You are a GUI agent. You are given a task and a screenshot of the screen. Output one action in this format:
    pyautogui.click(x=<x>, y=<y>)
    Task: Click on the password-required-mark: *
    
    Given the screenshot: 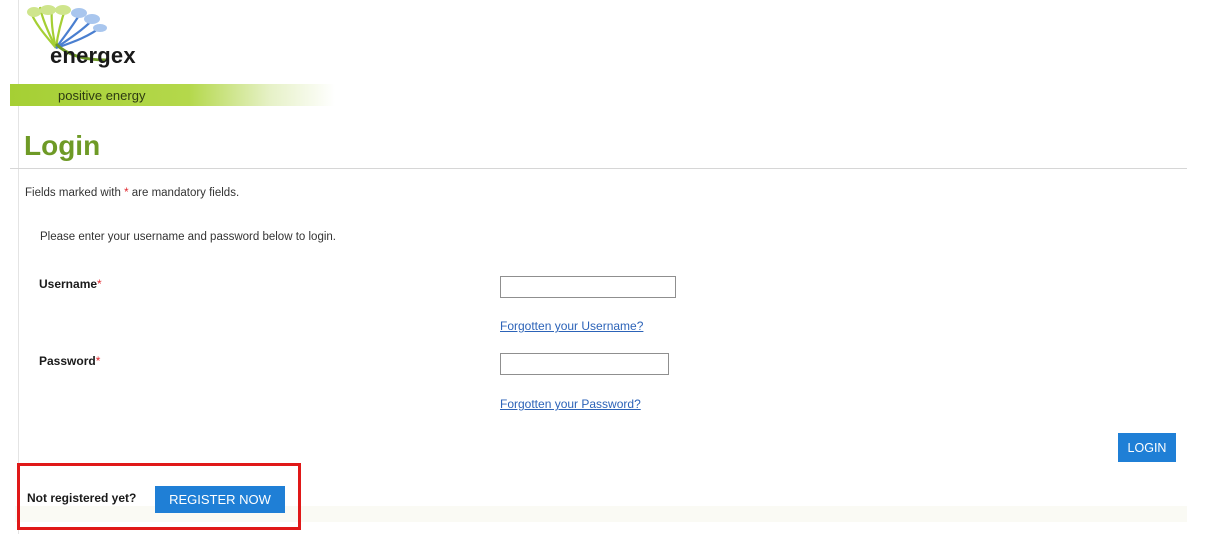 What is the action you would take?
    pyautogui.click(x=98, y=361)
    